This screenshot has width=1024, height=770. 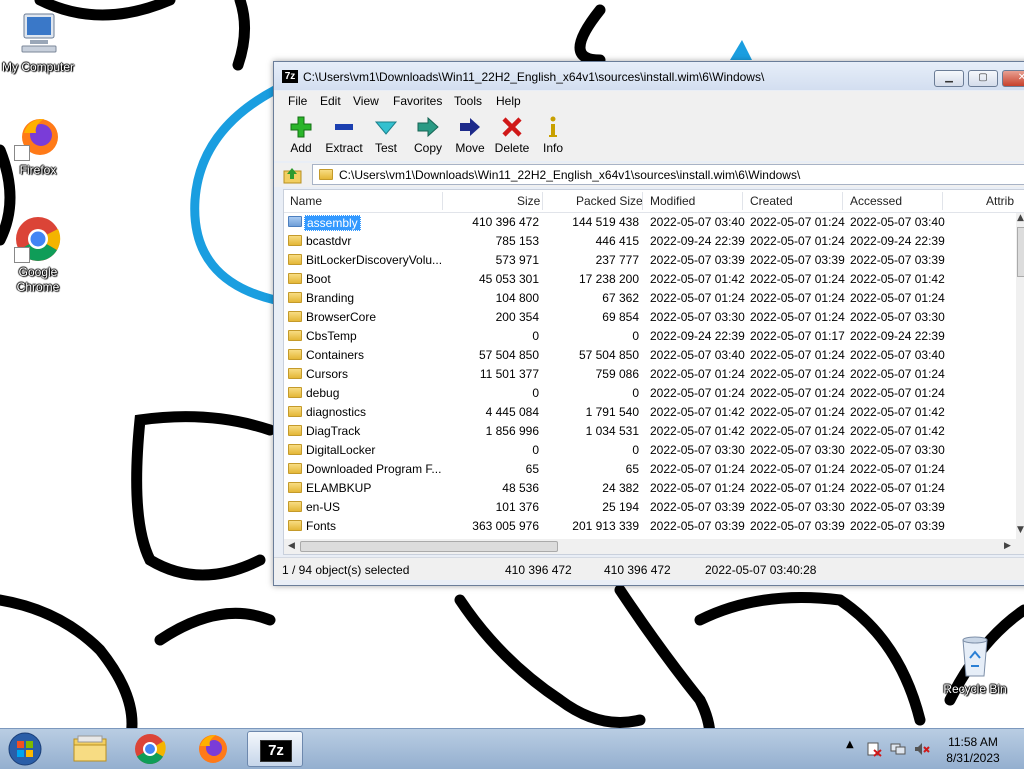 What do you see at coordinates (654, 546) in the screenshot?
I see `horizontal-scrollbar: ◀ ▶` at bounding box center [654, 546].